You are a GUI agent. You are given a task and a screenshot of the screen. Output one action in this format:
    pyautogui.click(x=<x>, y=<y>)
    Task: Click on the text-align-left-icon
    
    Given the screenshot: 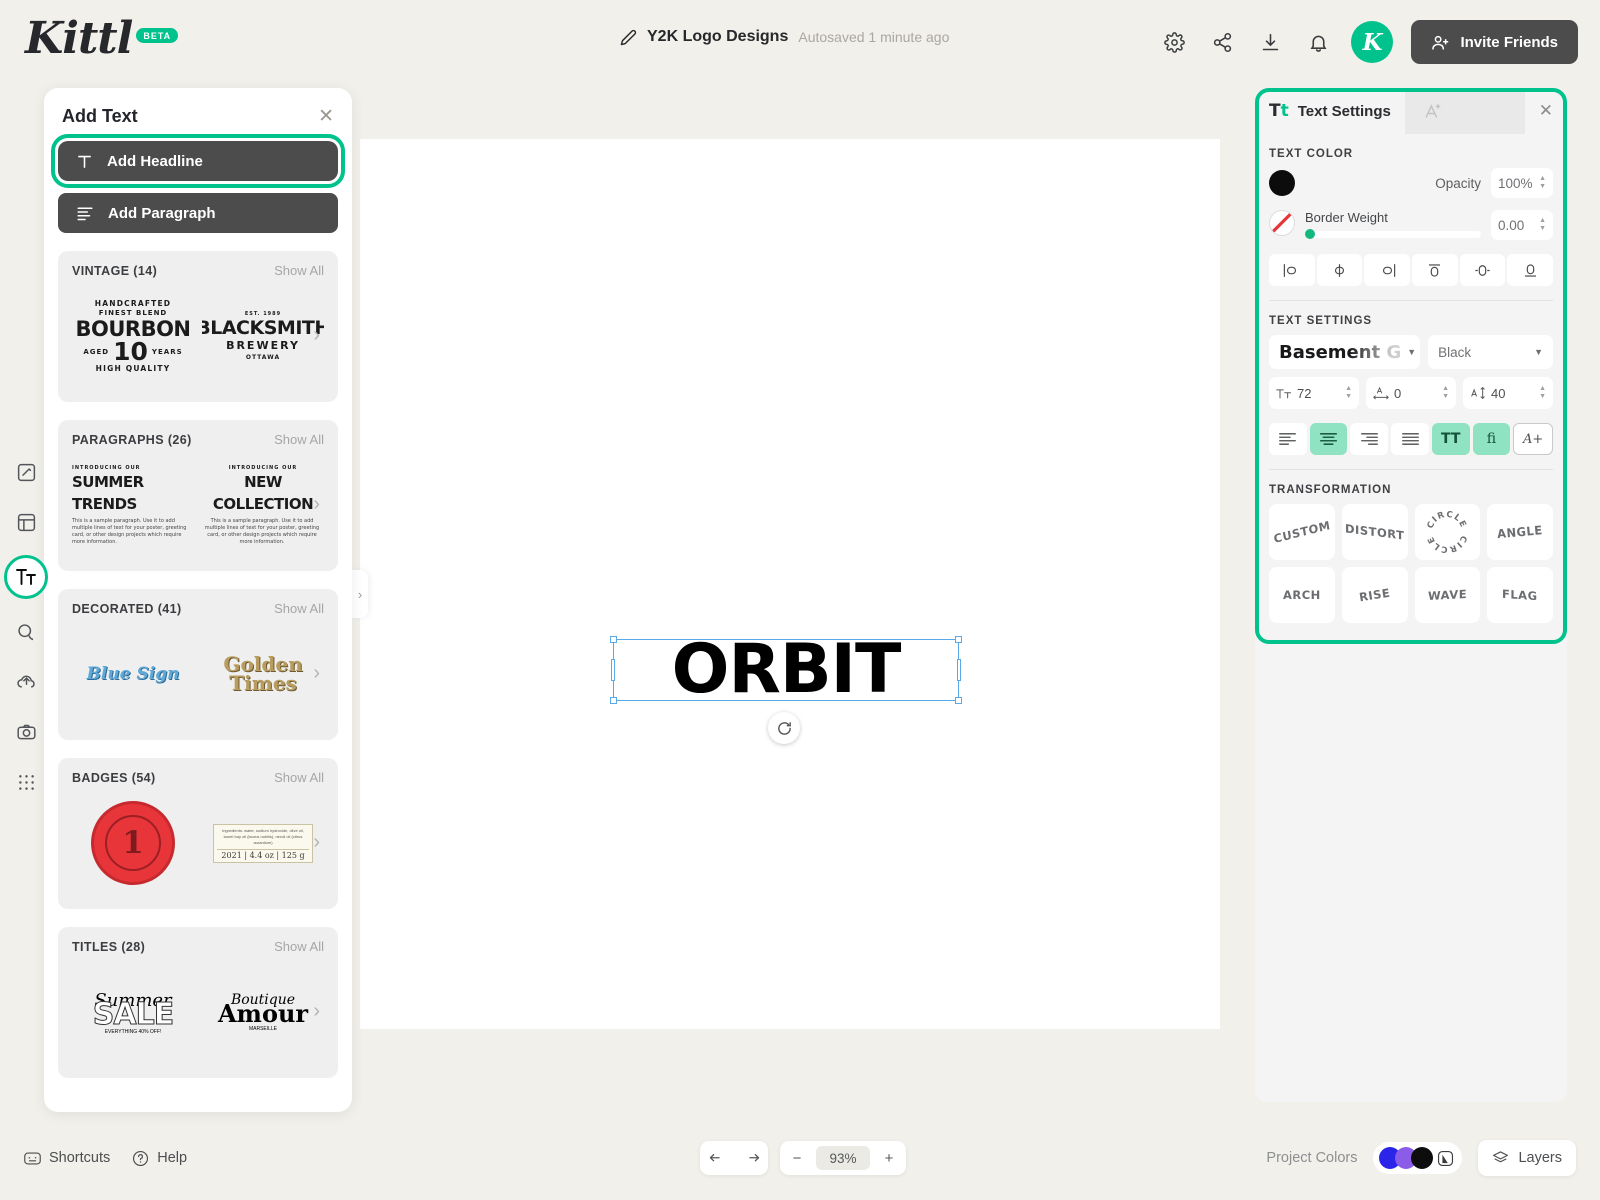 What is the action you would take?
    pyautogui.click(x=1288, y=439)
    